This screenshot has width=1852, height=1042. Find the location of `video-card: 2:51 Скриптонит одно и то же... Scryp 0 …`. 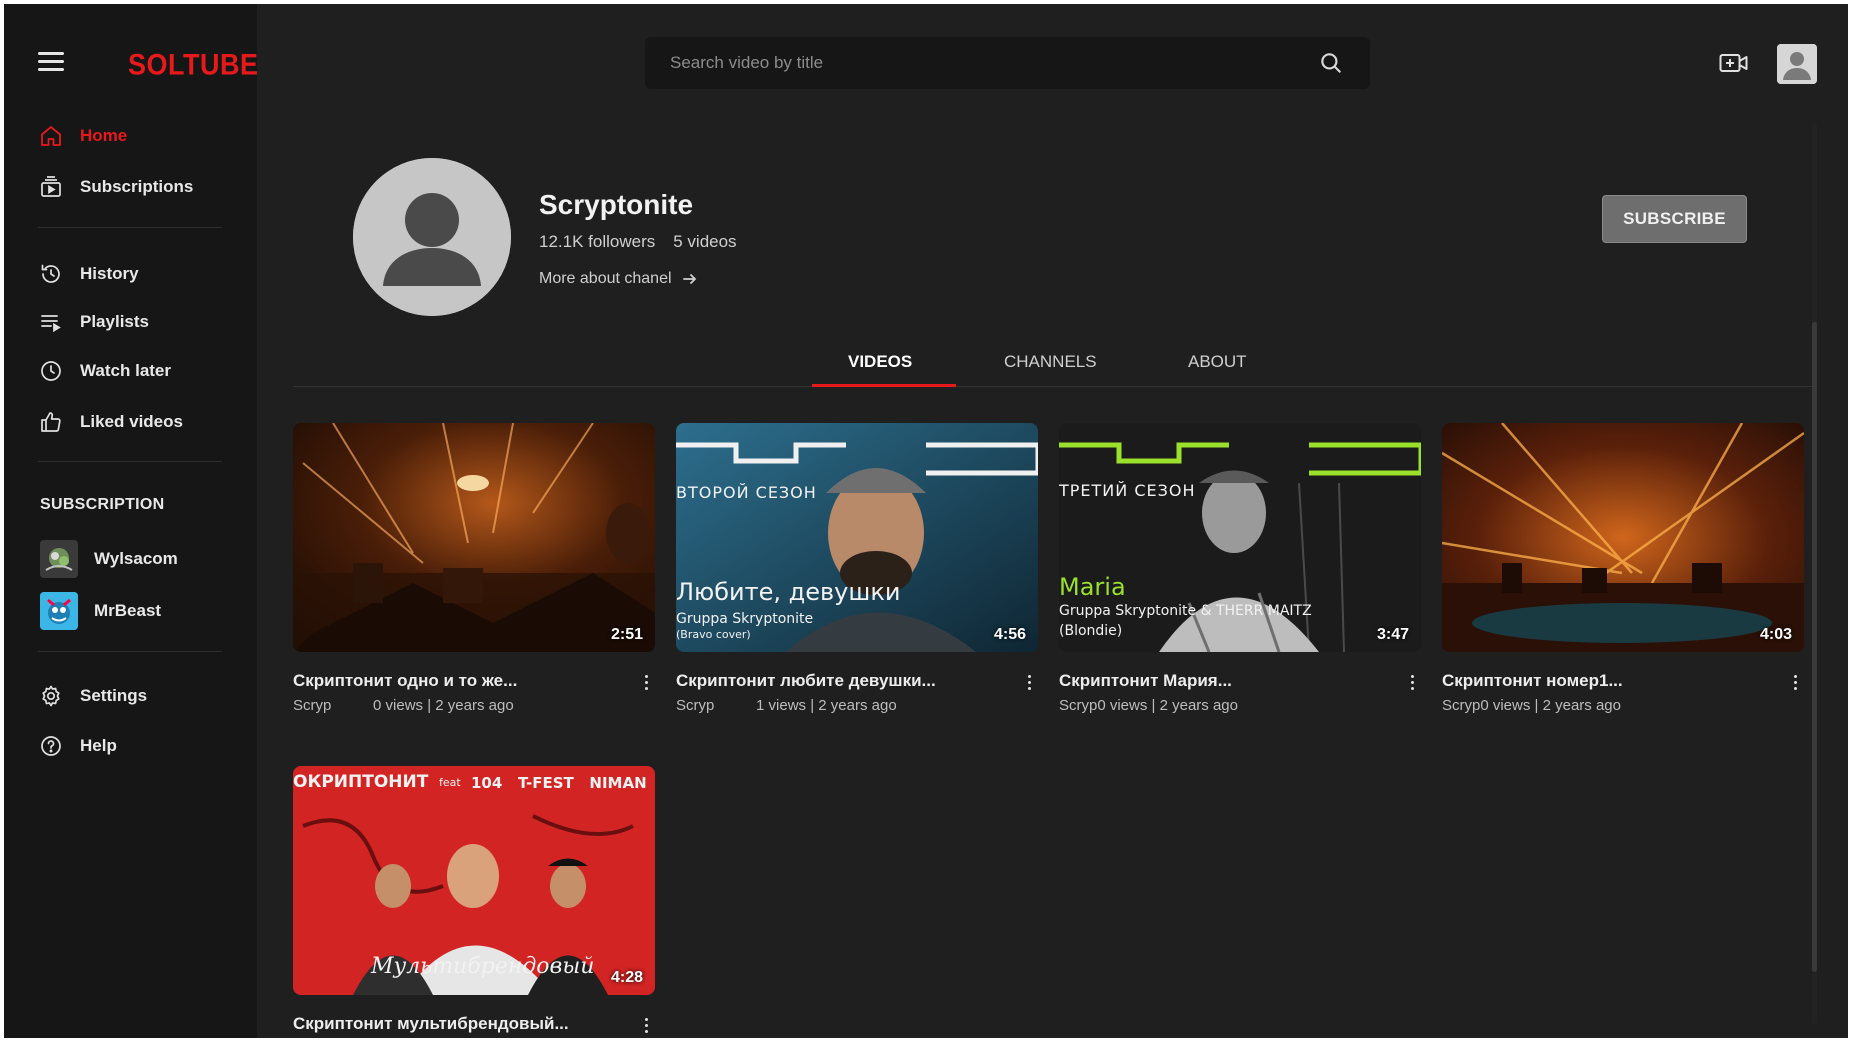

video-card: 2:51 Скриптонит одно и то же... Scryp 0 … is located at coordinates (474, 568).